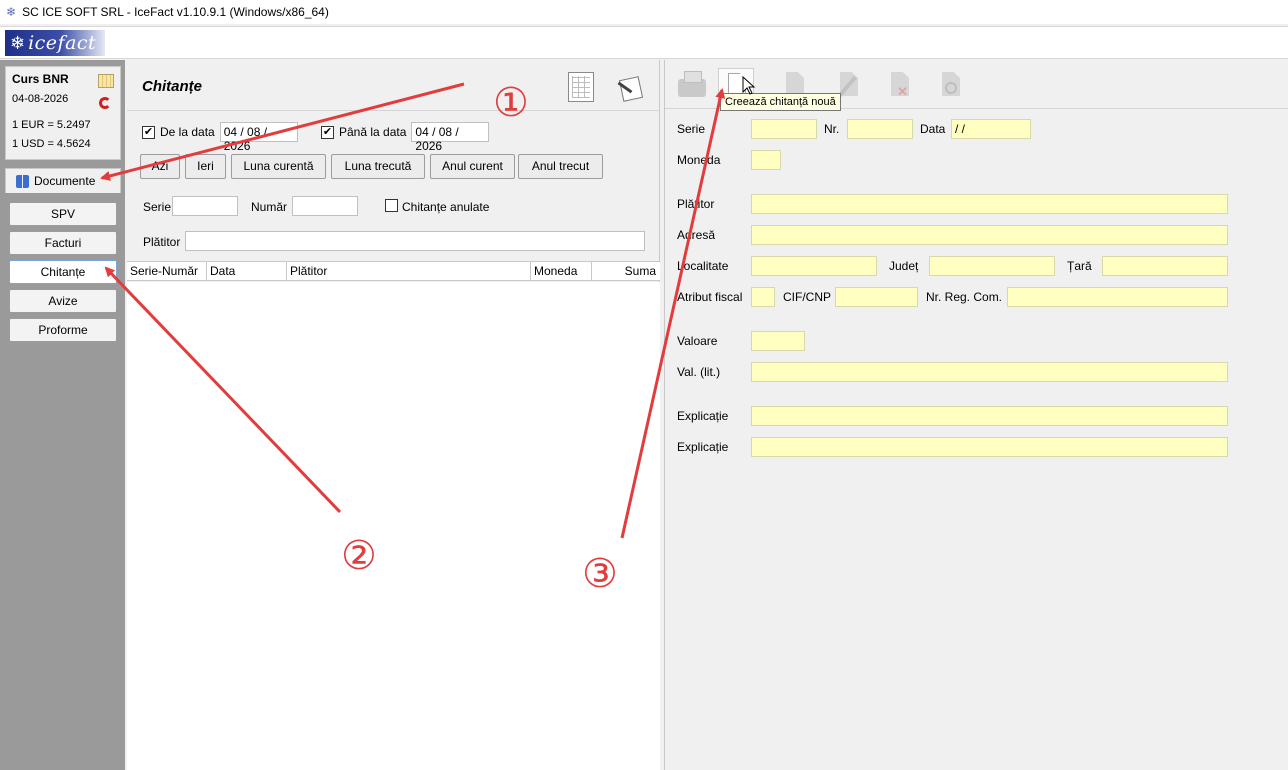  What do you see at coordinates (258, 137) in the screenshot?
I see `from-date-input: 04 / 08 / 2026` at bounding box center [258, 137].